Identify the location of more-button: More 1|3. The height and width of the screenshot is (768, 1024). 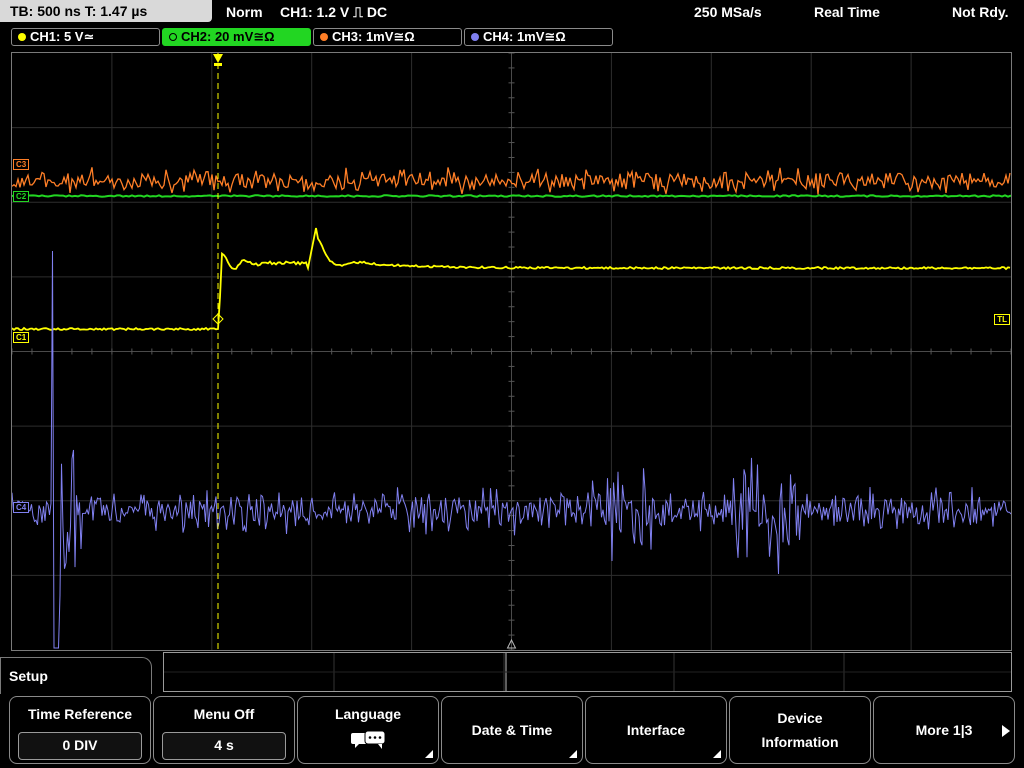
(944, 730).